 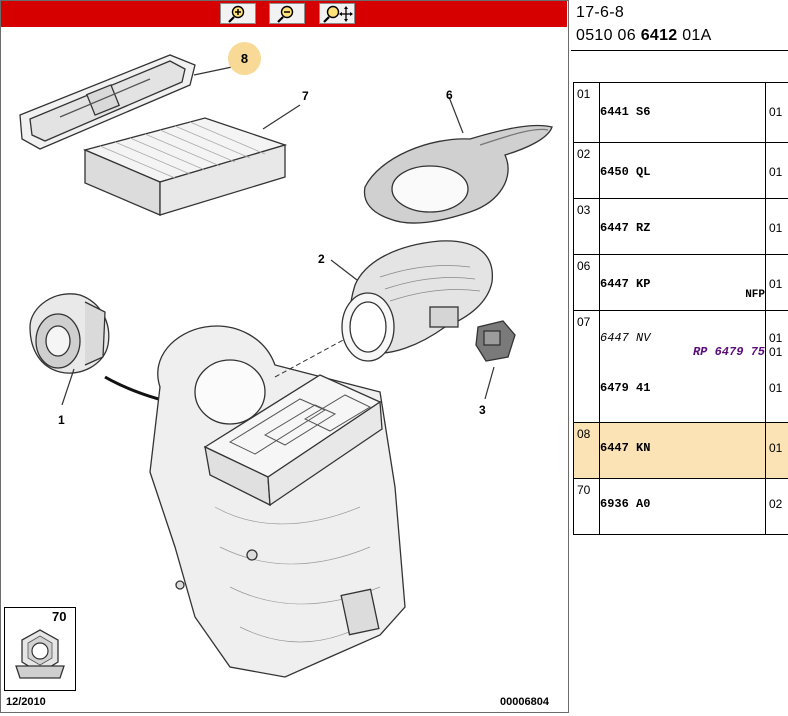 What do you see at coordinates (449, 95) in the screenshot?
I see `callout-6: 6` at bounding box center [449, 95].